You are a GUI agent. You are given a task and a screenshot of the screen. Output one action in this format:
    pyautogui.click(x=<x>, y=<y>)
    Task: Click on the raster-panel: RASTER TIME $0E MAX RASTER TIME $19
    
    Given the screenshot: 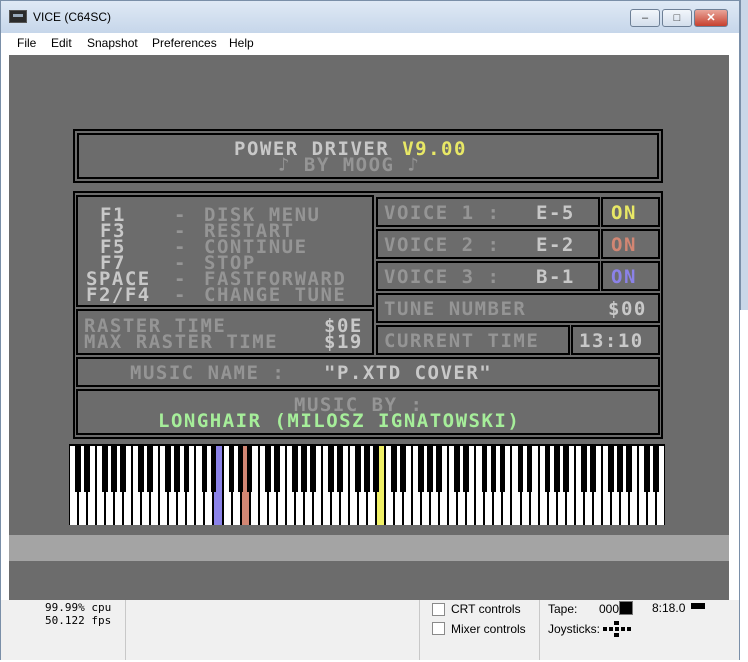 What is the action you would take?
    pyautogui.click(x=225, y=332)
    